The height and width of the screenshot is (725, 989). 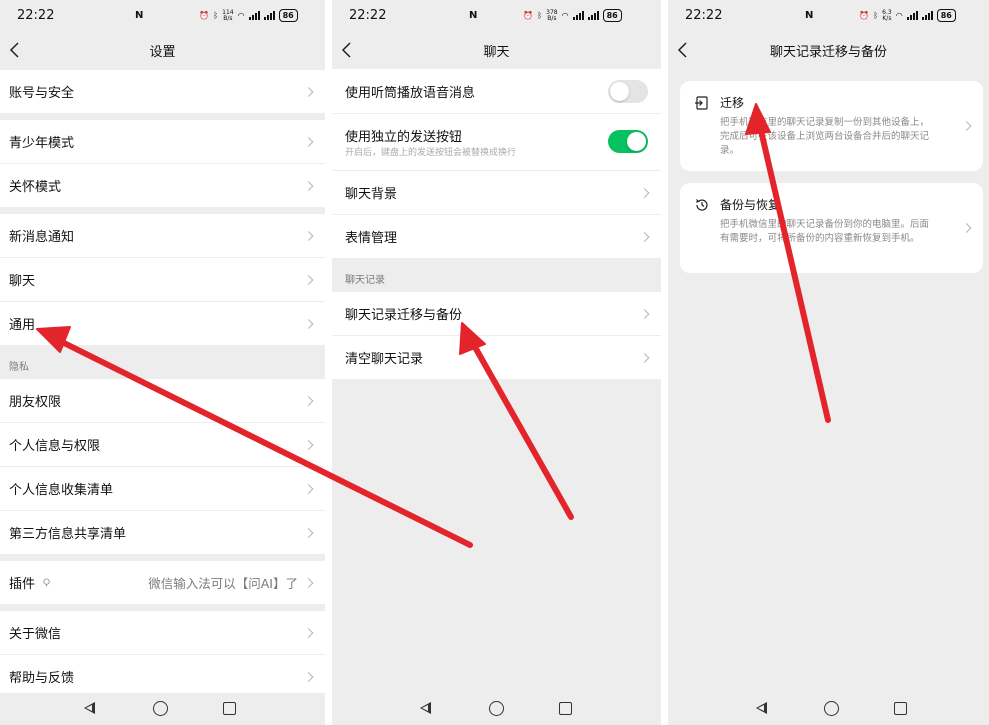 I want to click on earpiece-toggle, so click(x=628, y=91).